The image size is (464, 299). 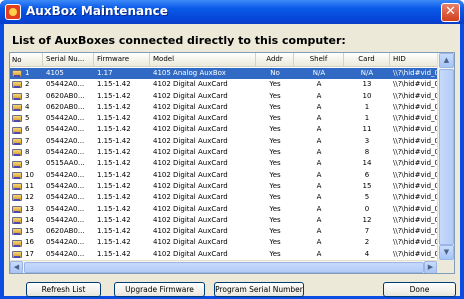 What do you see at coordinates (27, 73) in the screenshot?
I see `row-number-text: 1` at bounding box center [27, 73].